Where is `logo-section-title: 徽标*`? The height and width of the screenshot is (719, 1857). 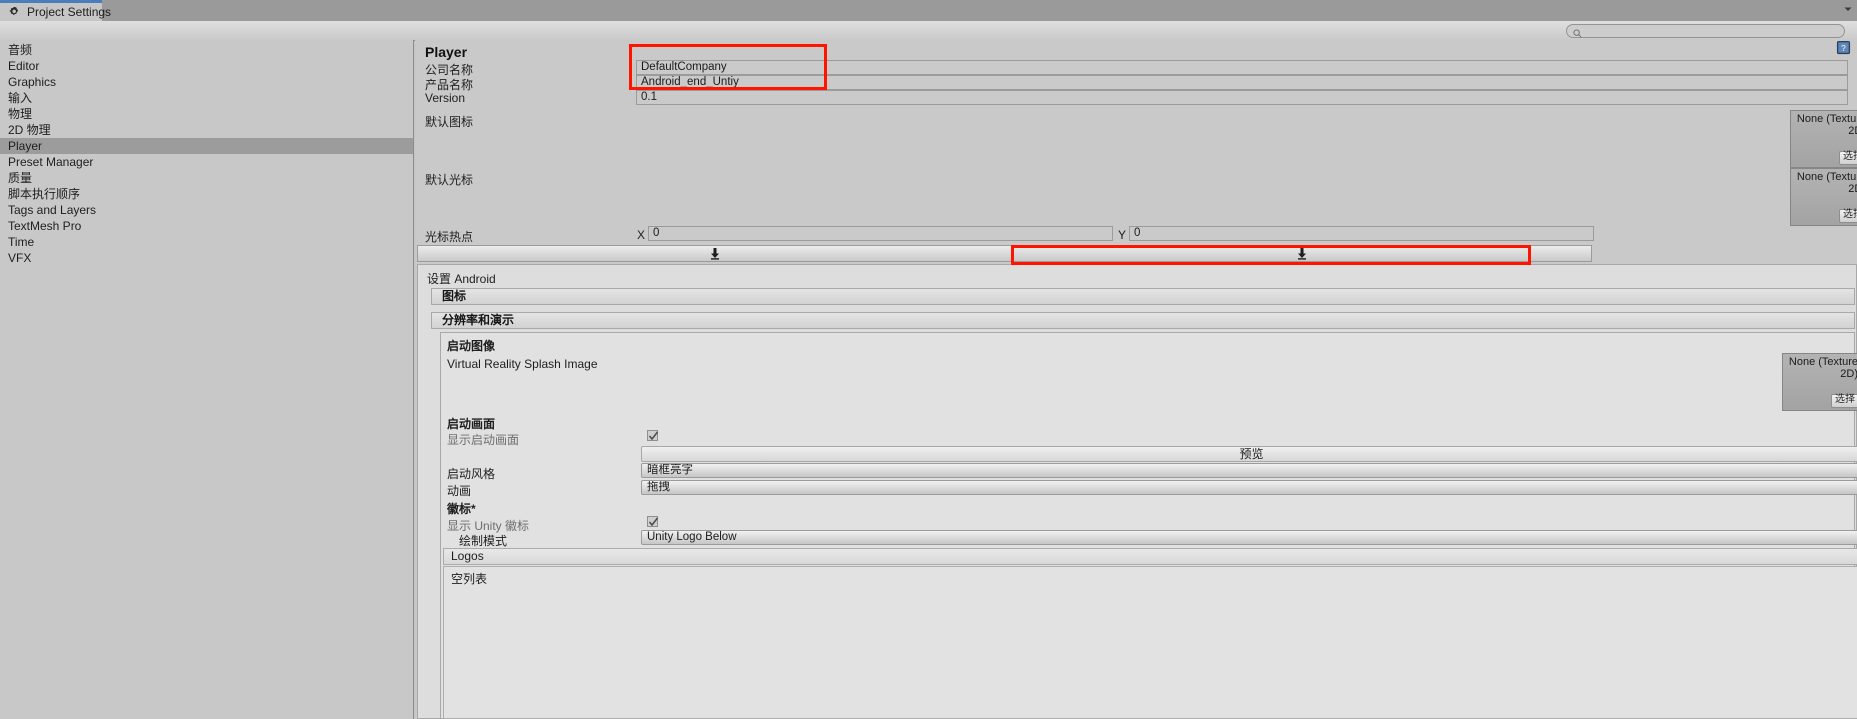 logo-section-title: 徽标* is located at coordinates (461, 509).